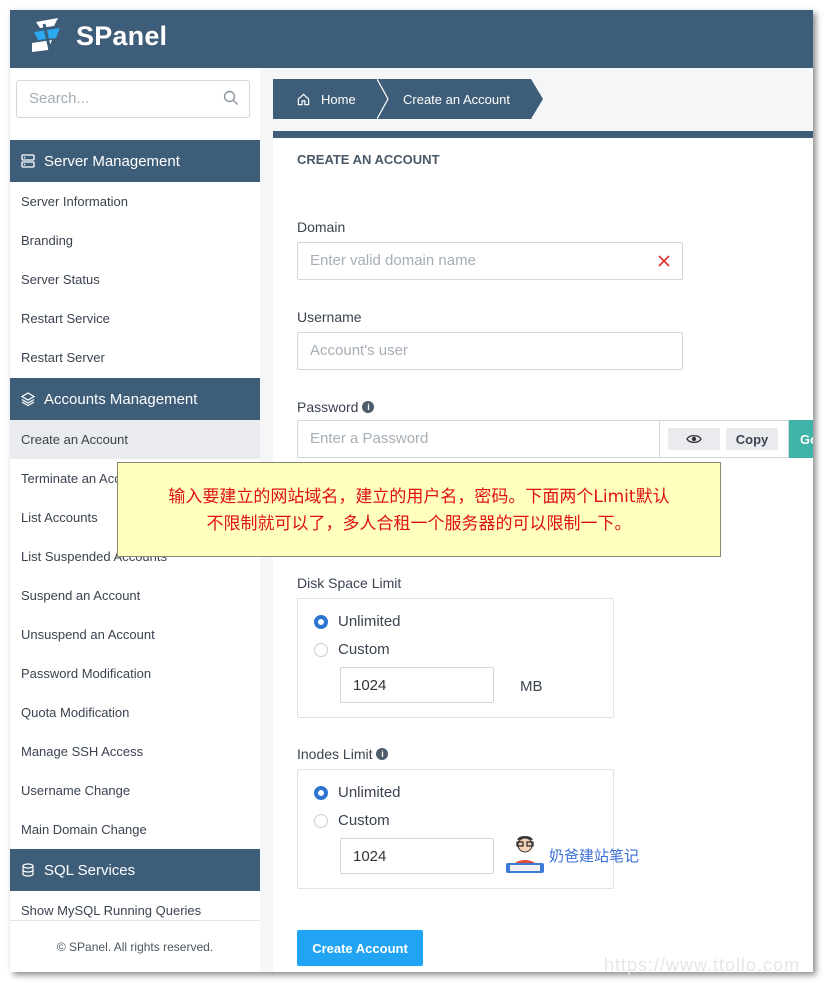 This screenshot has width=824, height=983. Describe the element at coordinates (112, 161) in the screenshot. I see `section-title: Server Management` at that location.